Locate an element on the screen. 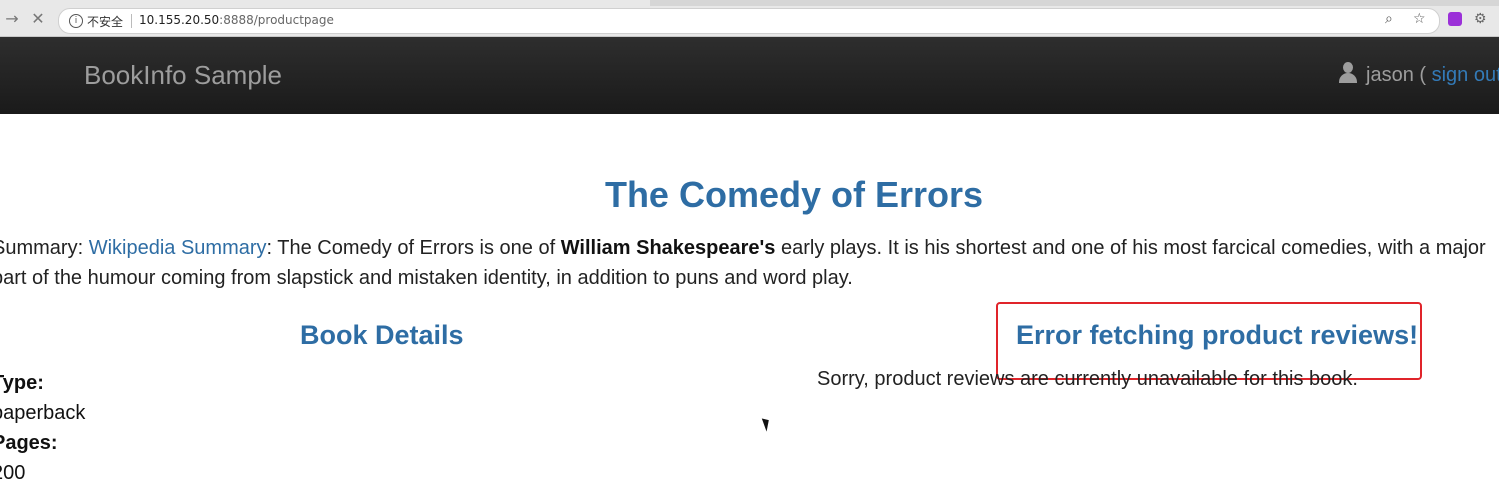  user-area: jason ( sign out is located at coordinates (1418, 74).